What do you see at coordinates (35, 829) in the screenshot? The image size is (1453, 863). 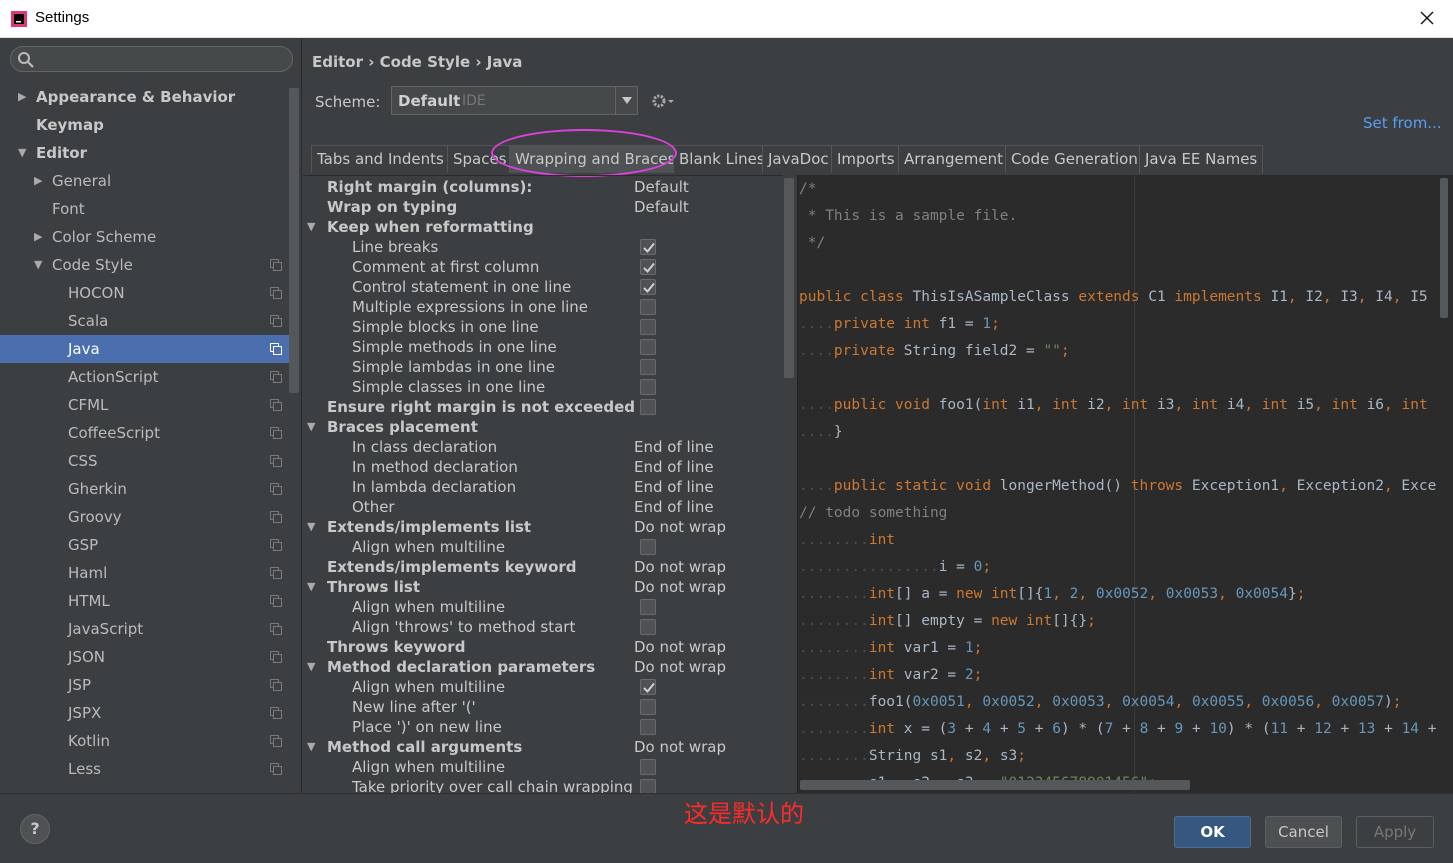 I see `help-button: ?` at bounding box center [35, 829].